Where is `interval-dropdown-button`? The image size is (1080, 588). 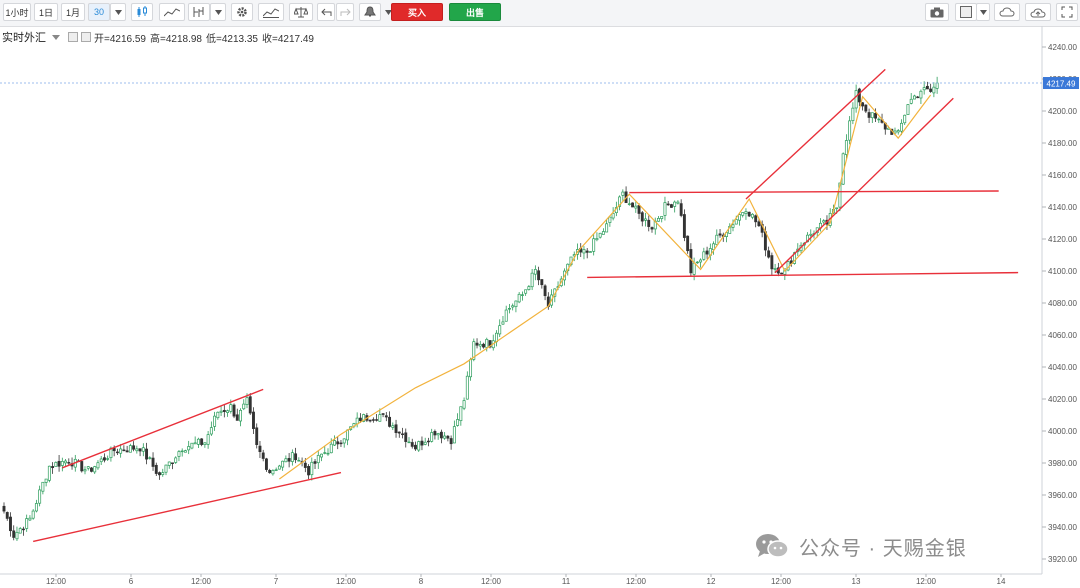
interval-dropdown-button is located at coordinates (118, 12).